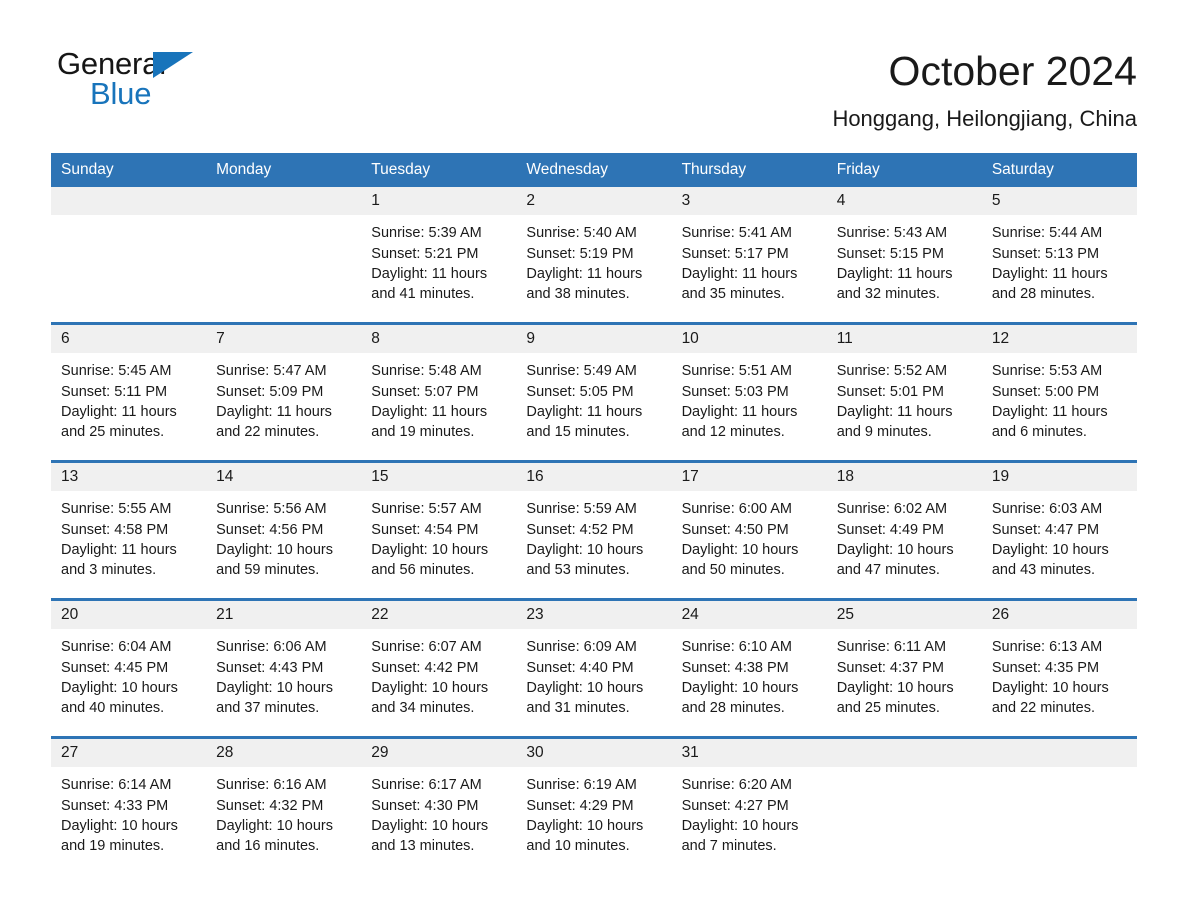  I want to click on sunset-text: Sunset: 4:29 PM, so click(580, 805).